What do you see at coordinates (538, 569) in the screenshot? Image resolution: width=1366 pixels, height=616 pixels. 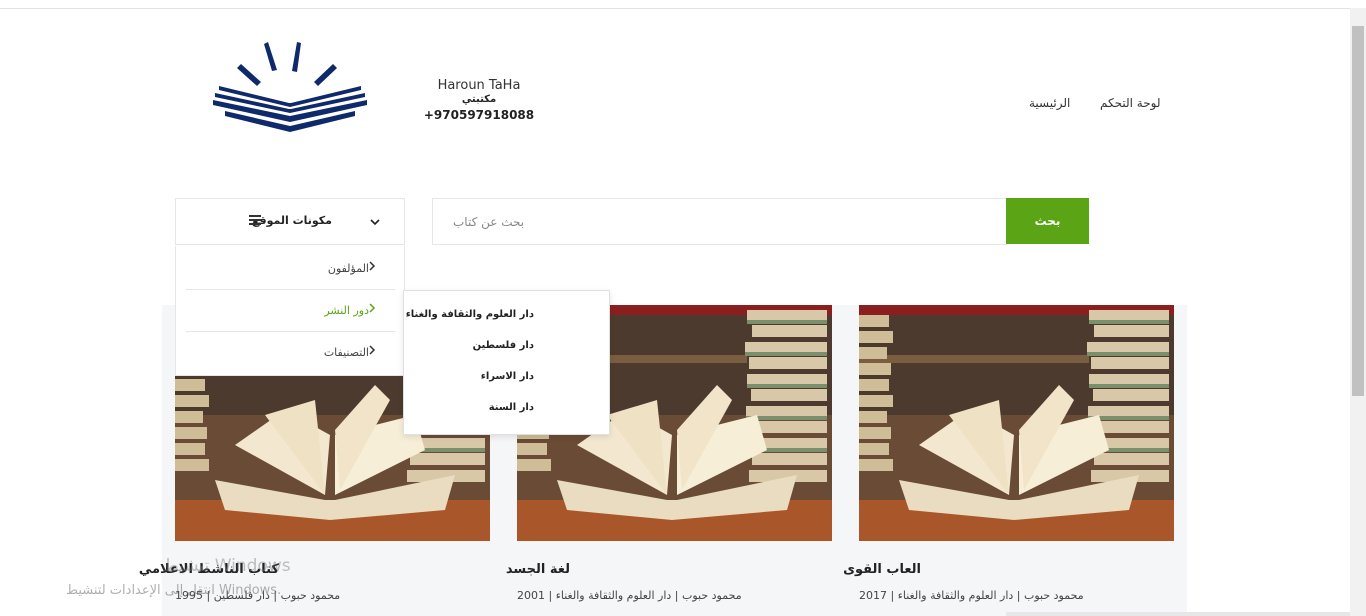 I see `book-title: لغة الجسد` at bounding box center [538, 569].